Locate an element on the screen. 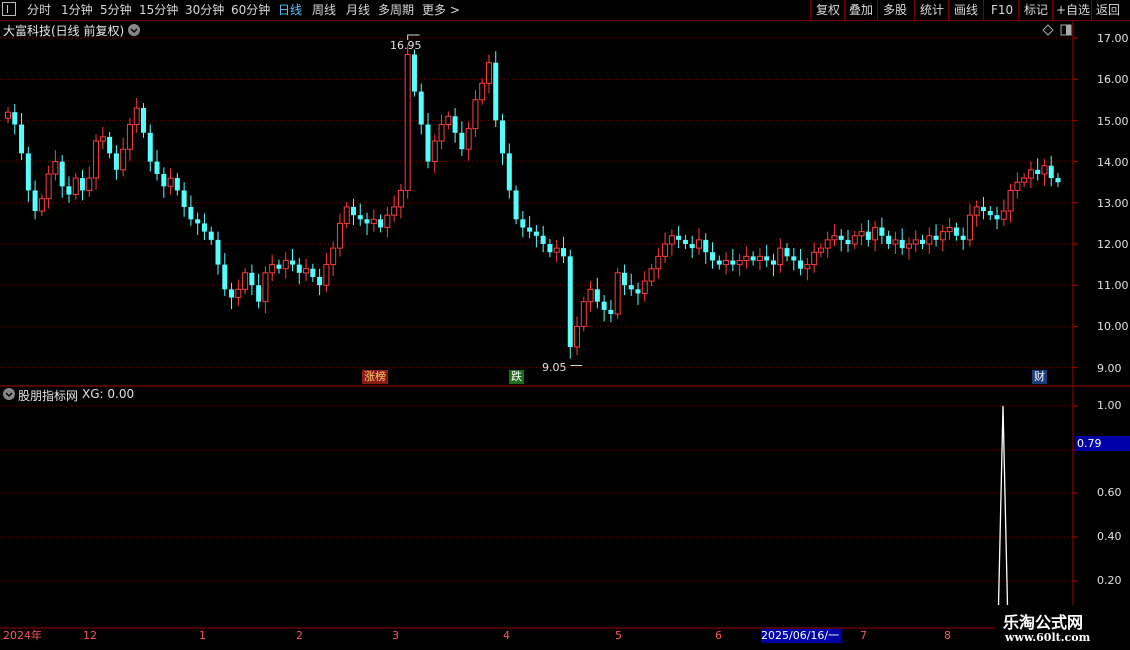  diamond-icon is located at coordinates (1048, 30).